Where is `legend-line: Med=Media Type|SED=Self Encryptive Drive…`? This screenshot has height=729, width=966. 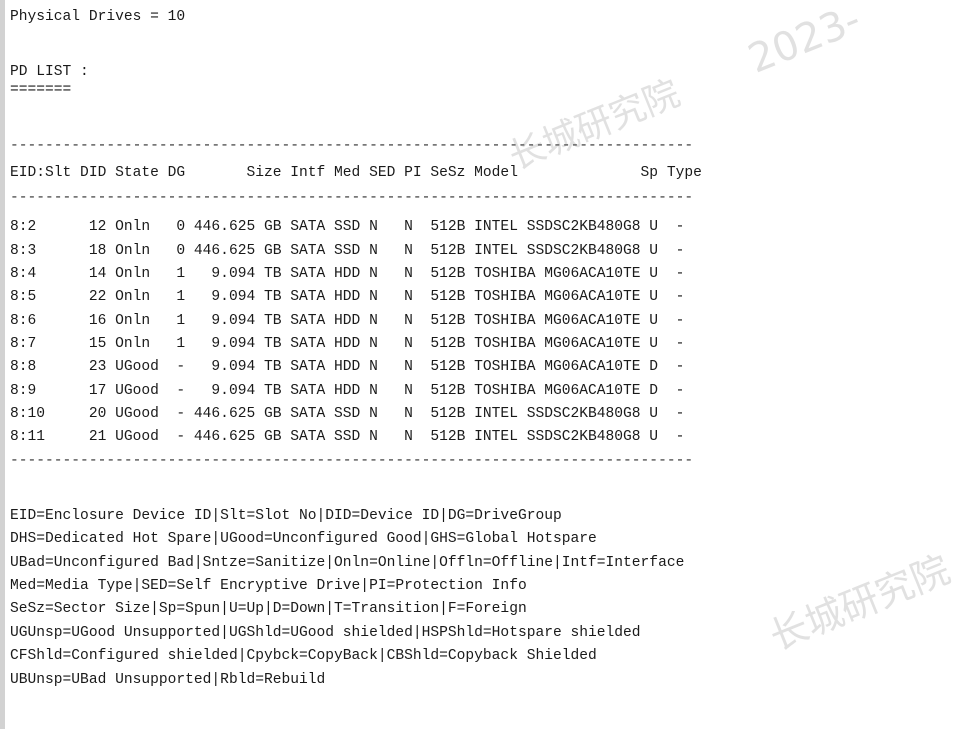 legend-line: Med=Media Type|SED=Self Encryptive Drive… is located at coordinates (268, 586).